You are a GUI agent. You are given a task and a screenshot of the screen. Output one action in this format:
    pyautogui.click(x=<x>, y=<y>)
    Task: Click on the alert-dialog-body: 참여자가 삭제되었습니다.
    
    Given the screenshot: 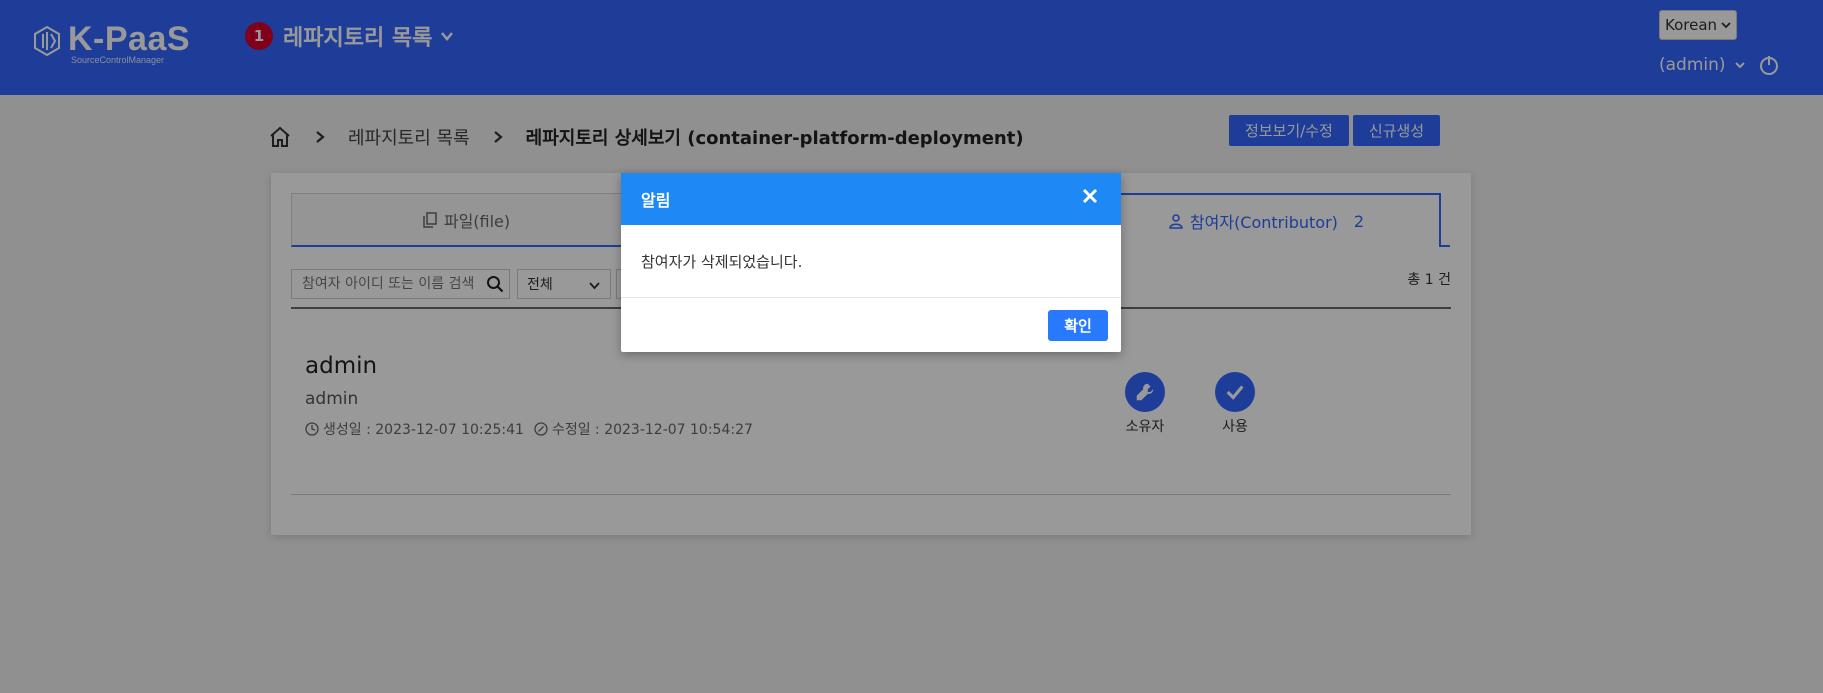 What is the action you would take?
    pyautogui.click(x=871, y=261)
    